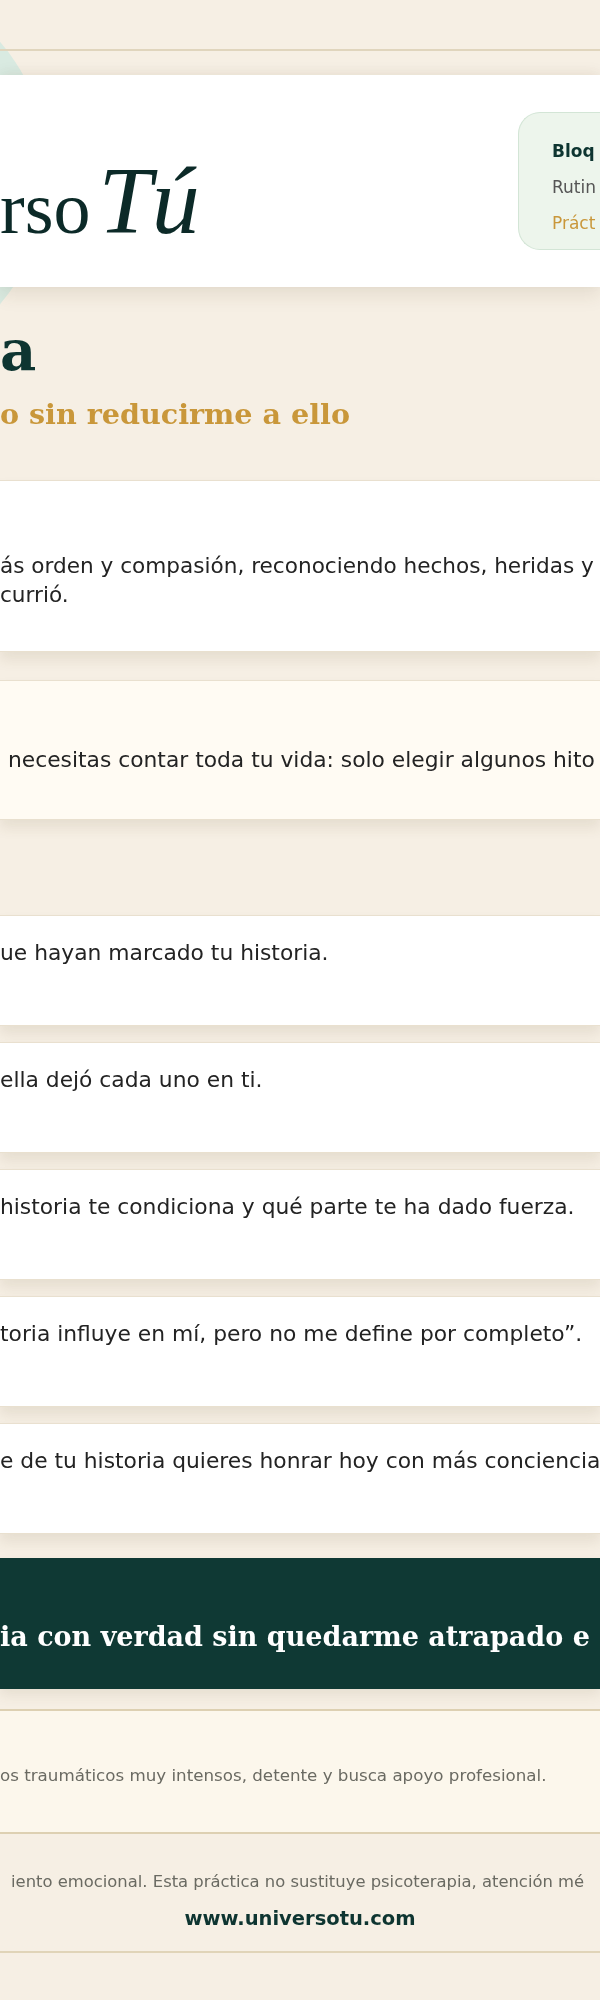 The height and width of the screenshot is (2000, 600). What do you see at coordinates (287, 1206) in the screenshot?
I see `step-text: historia te condiciona y qué parte te ha dado fuerza.` at bounding box center [287, 1206].